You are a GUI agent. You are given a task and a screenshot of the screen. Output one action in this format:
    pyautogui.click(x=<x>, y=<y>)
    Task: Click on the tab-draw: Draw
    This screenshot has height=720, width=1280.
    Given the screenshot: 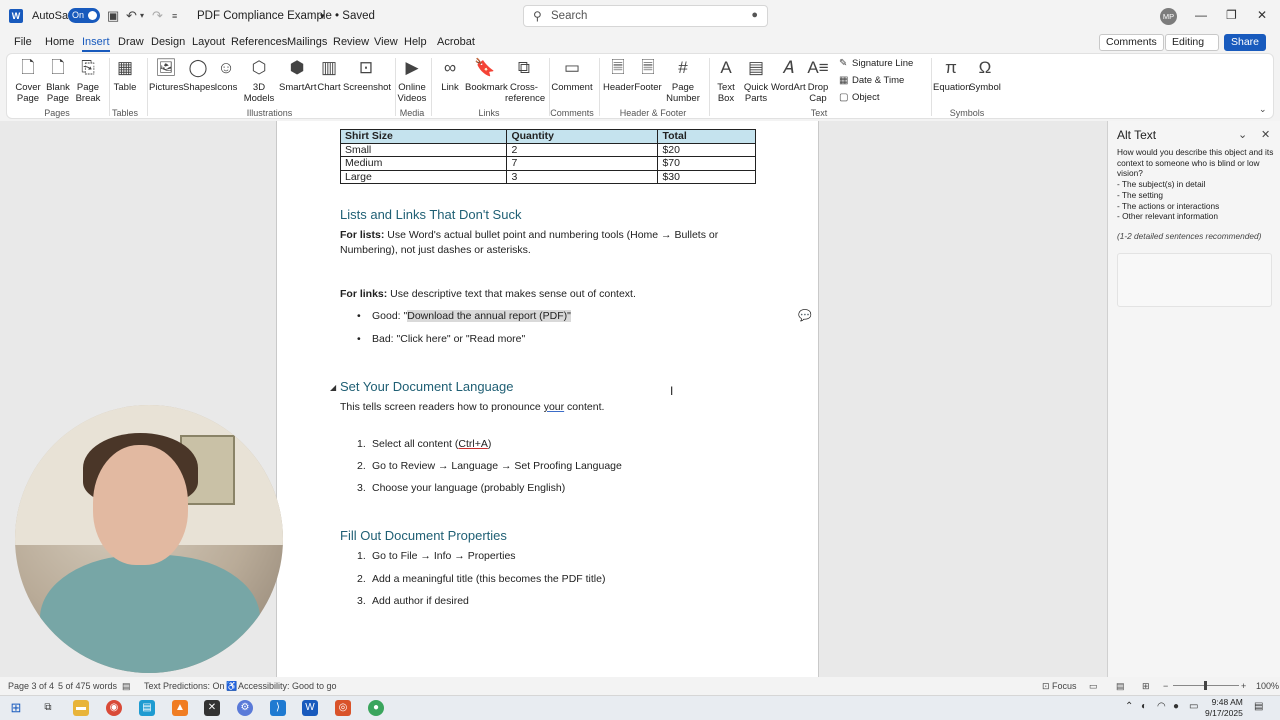 What is the action you would take?
    pyautogui.click(x=131, y=42)
    